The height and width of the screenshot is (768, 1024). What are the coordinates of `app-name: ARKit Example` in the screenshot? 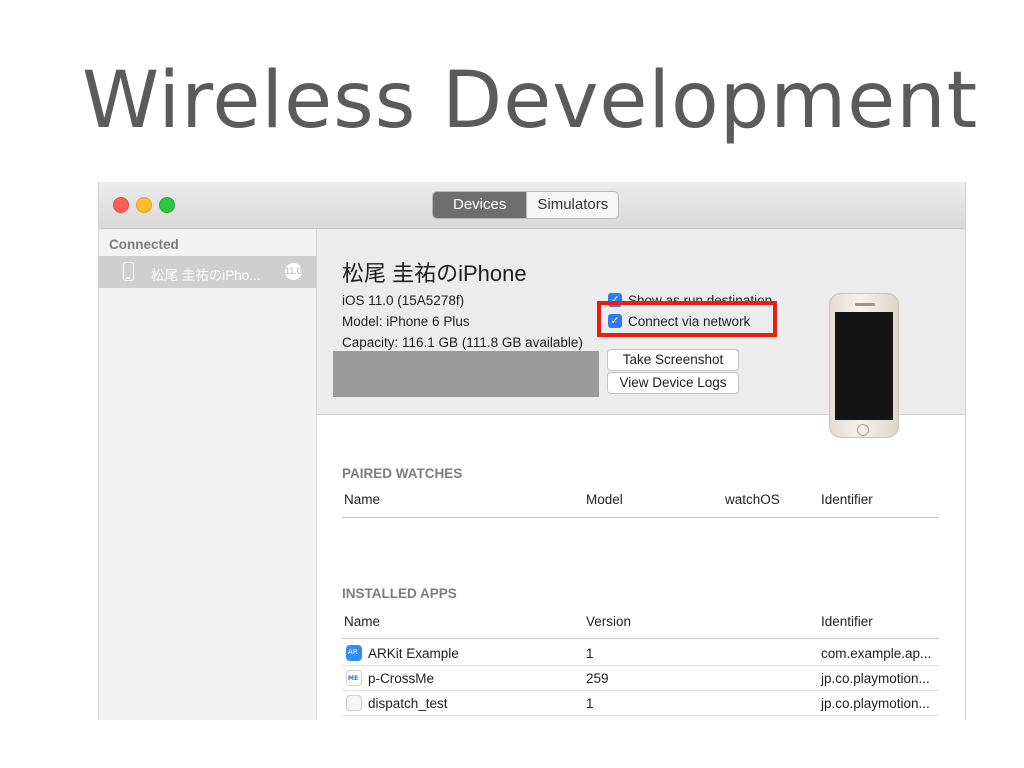 It's located at (413, 653).